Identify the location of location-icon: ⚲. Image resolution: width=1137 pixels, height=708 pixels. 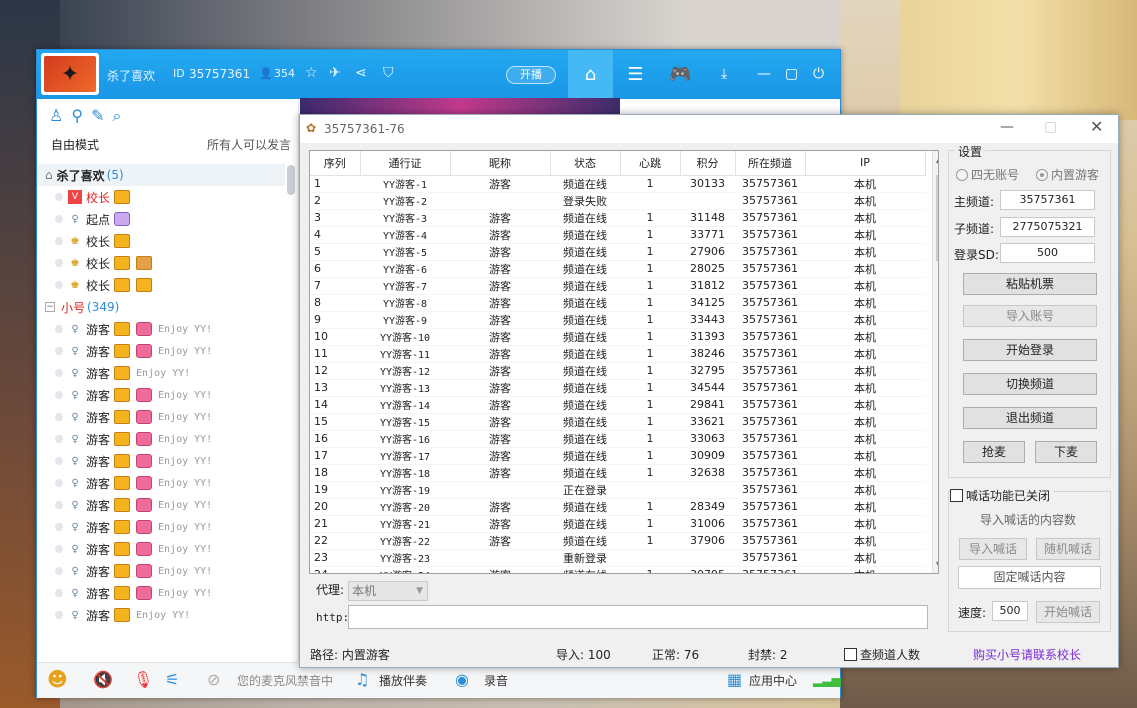
(77, 116).